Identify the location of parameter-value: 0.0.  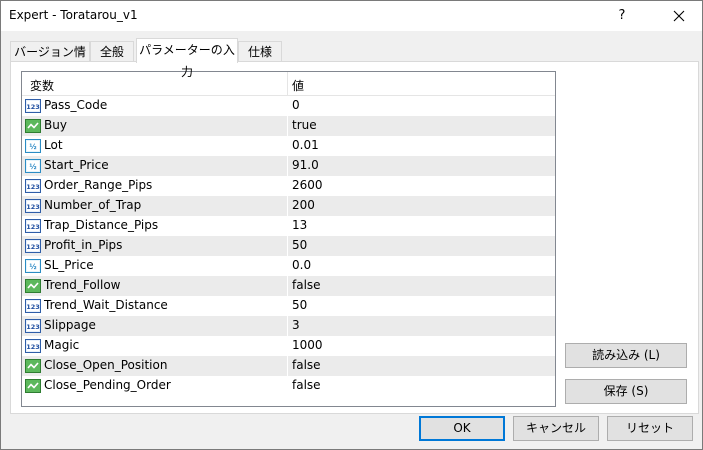
(301, 265).